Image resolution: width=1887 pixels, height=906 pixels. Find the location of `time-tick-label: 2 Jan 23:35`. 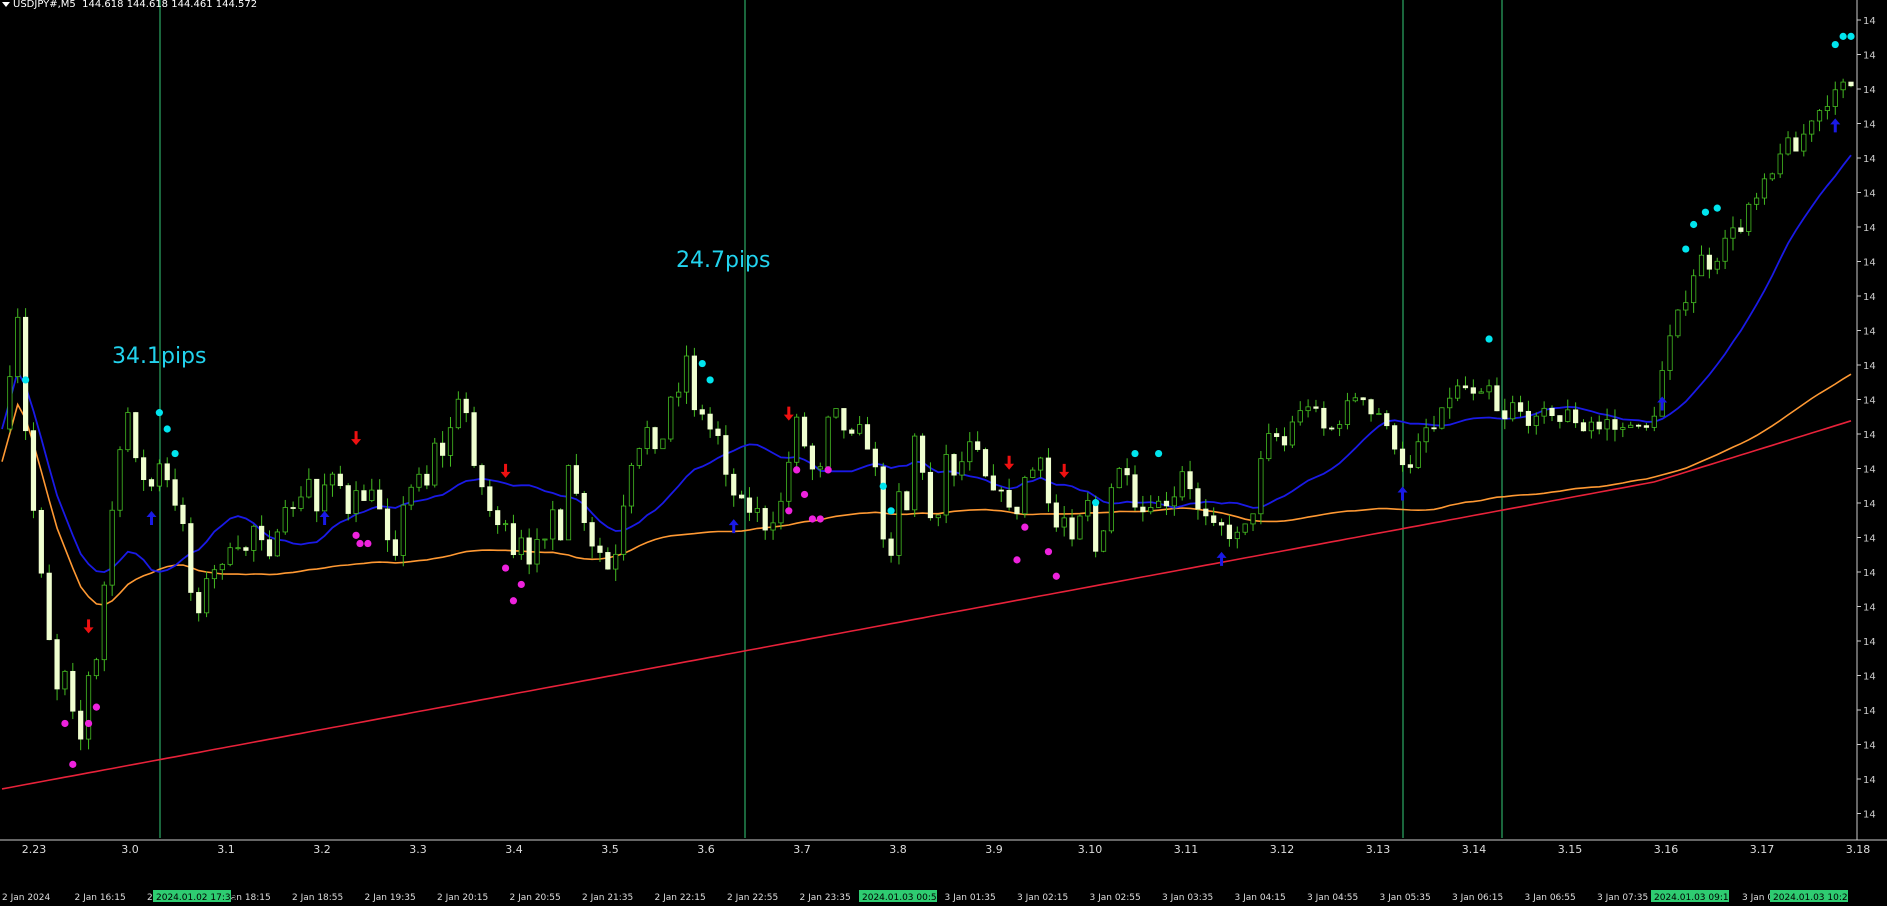

time-tick-label: 2 Jan 23:35 is located at coordinates (825, 898).